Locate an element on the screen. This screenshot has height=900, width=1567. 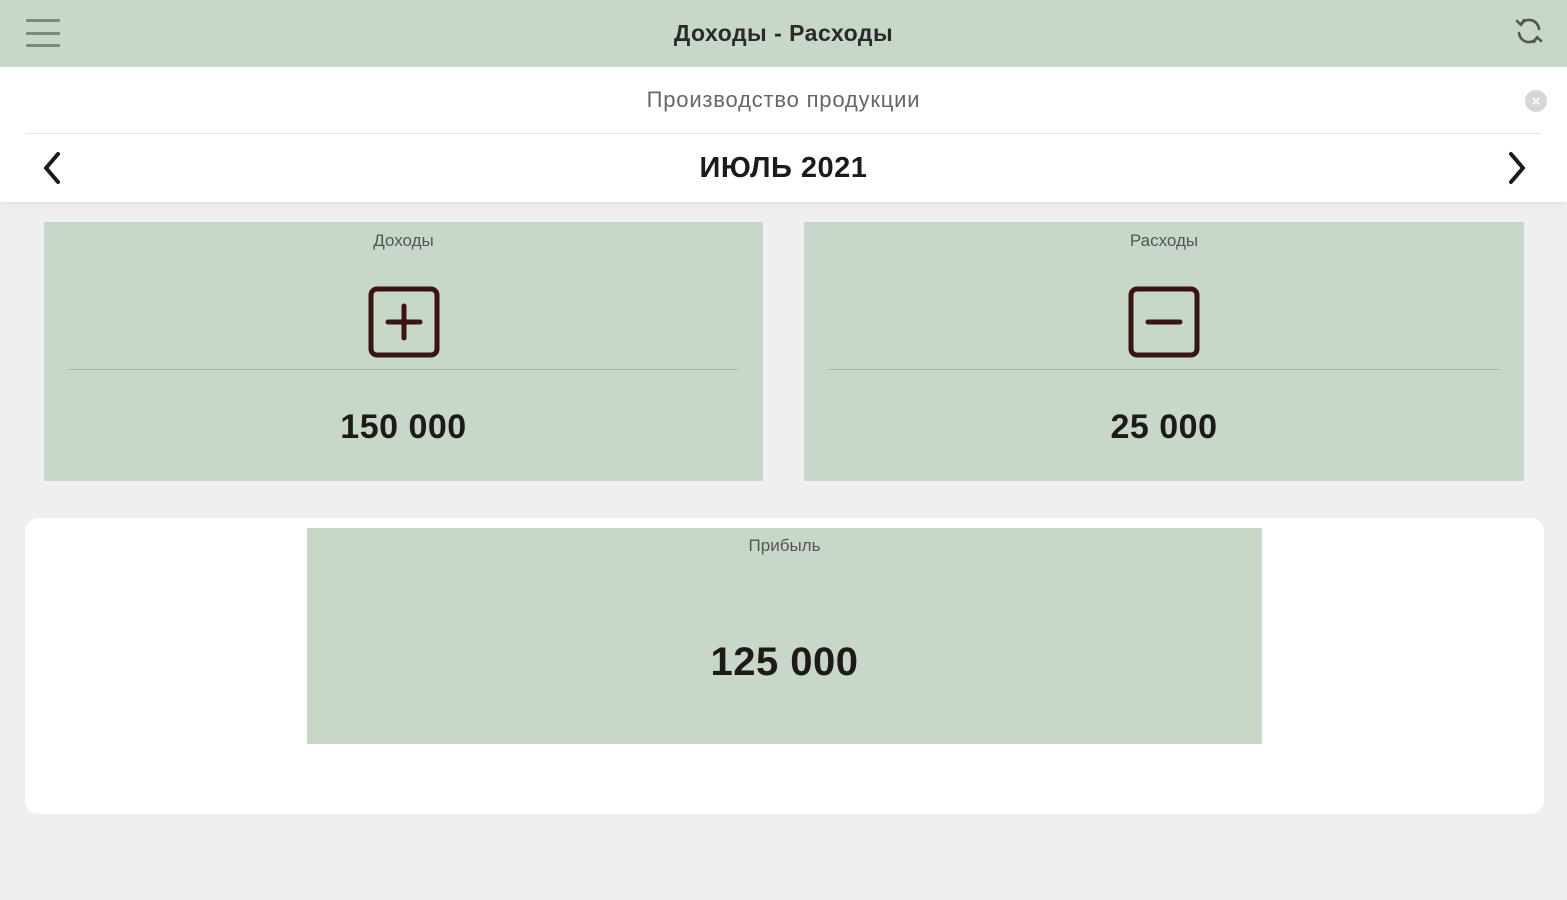
minus-square-icon is located at coordinates (1164, 322).